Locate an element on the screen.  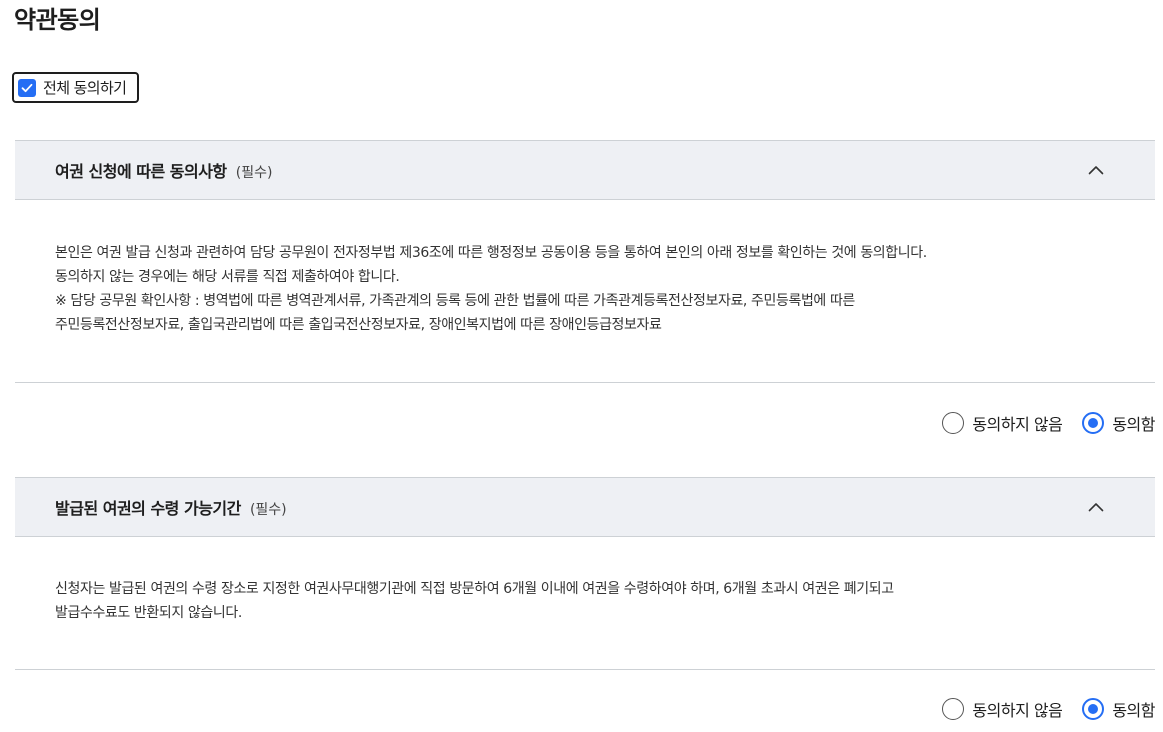
section-header: 발급된 여권의 수령 가능기간 (필수) is located at coordinates (585, 507).